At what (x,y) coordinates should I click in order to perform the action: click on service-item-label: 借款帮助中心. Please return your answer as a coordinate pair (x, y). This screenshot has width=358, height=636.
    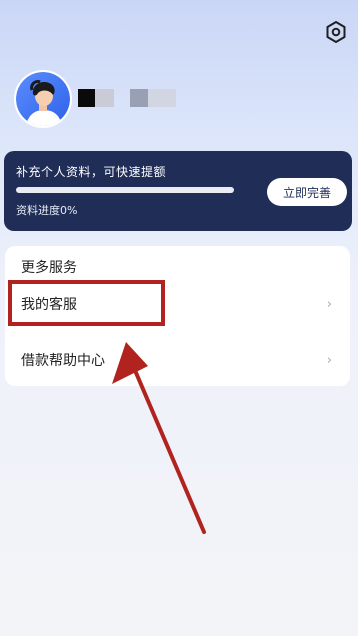
    Looking at the image, I should click on (63, 361).